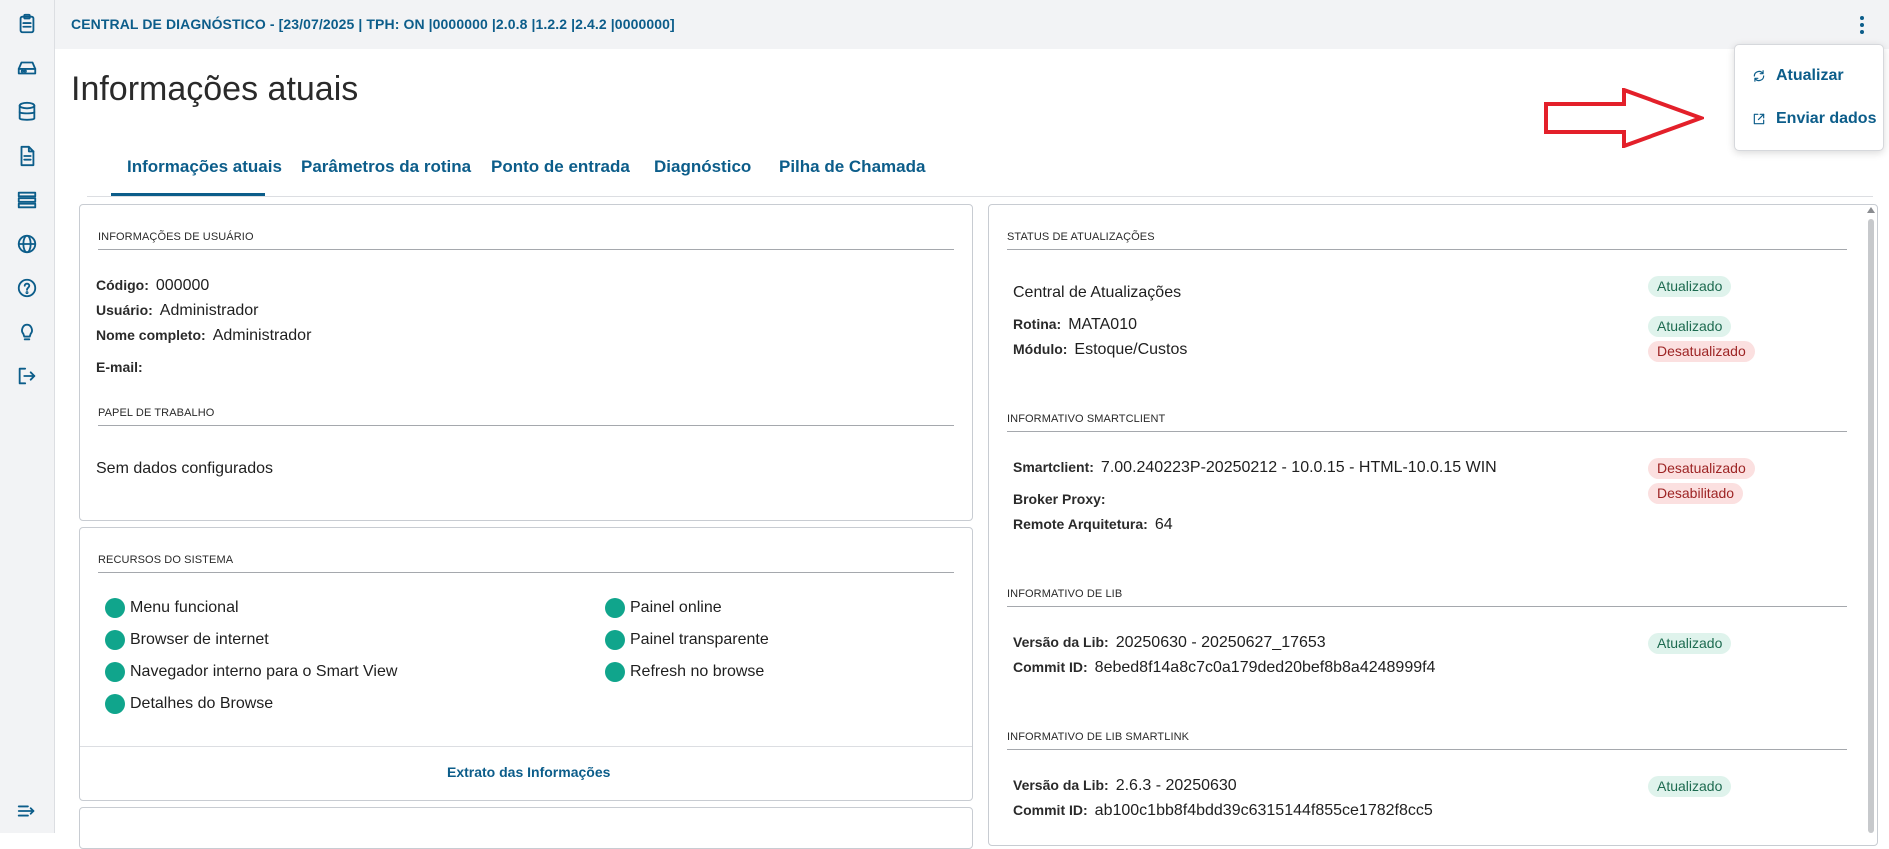  What do you see at coordinates (1696, 493) in the screenshot?
I see `status-badge: Desabilitado` at bounding box center [1696, 493].